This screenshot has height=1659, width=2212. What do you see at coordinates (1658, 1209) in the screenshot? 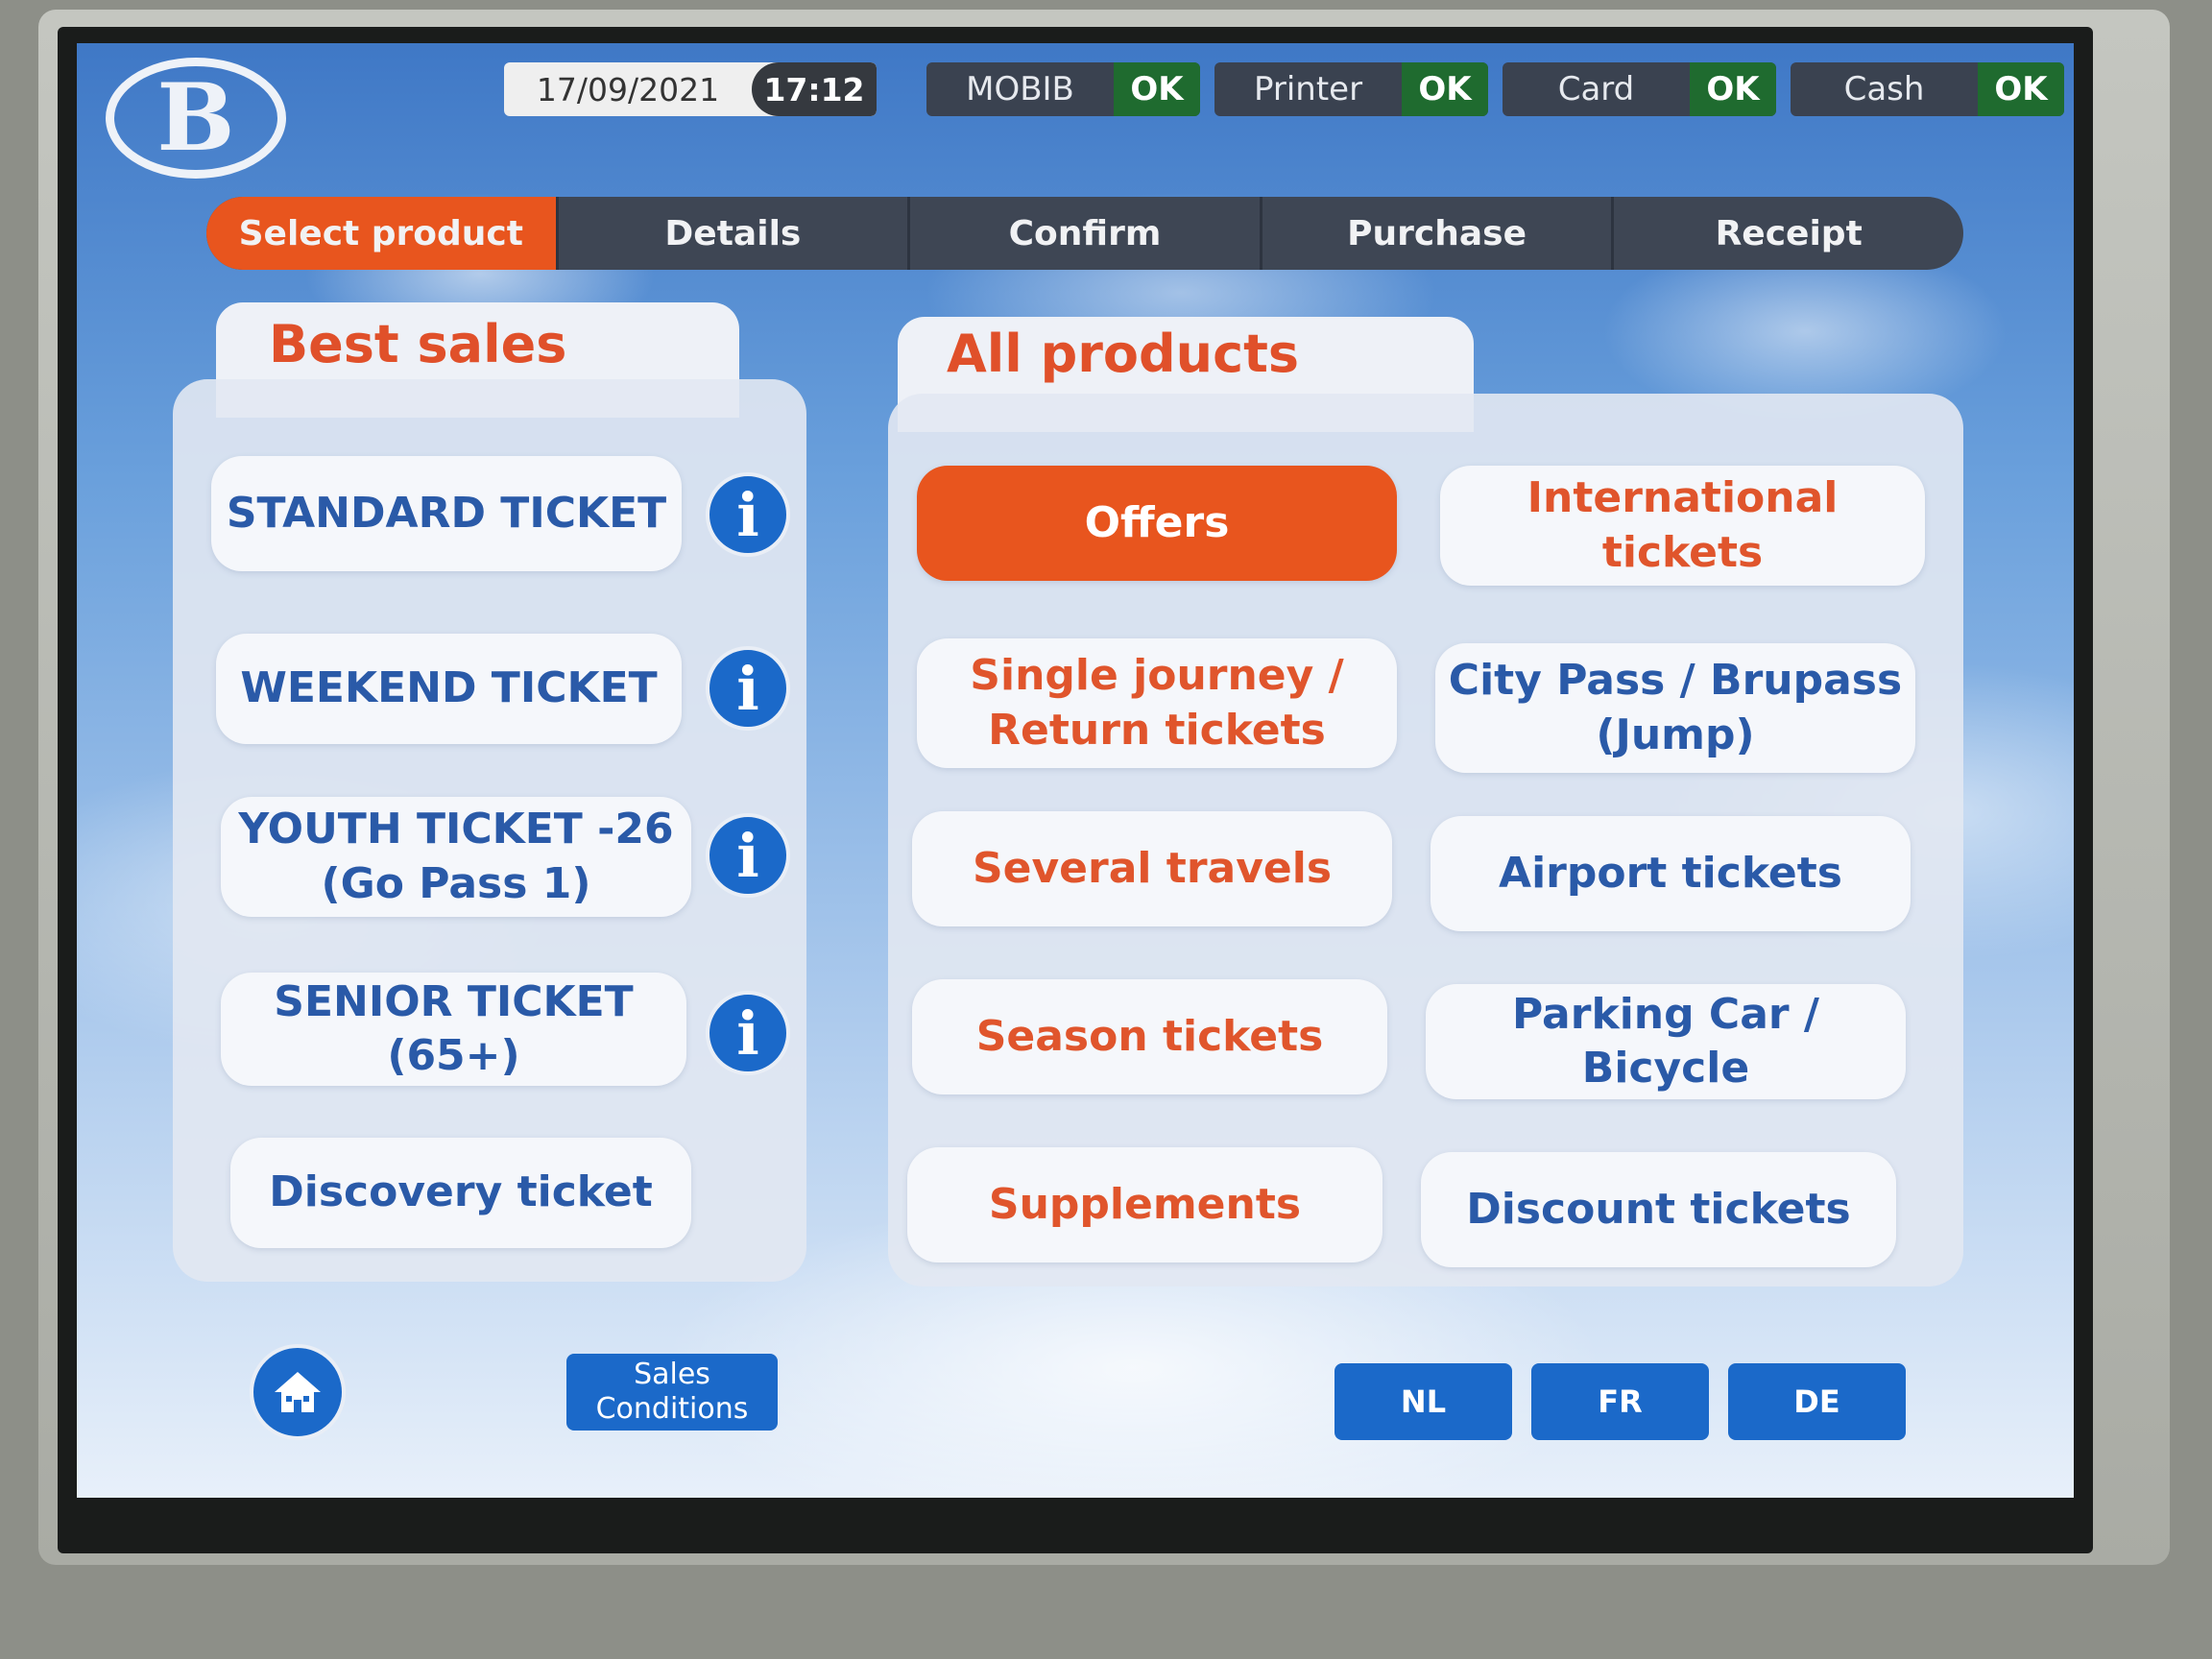
I see `discount-tickets-button: Discount tickets` at bounding box center [1658, 1209].